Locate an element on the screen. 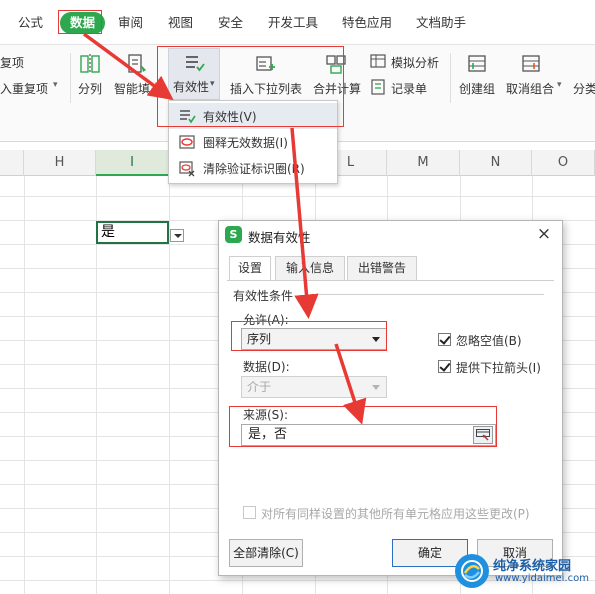 Image resolution: width=595 pixels, height=594 pixels. menu-tab-formula: 公式 is located at coordinates (30, 23).